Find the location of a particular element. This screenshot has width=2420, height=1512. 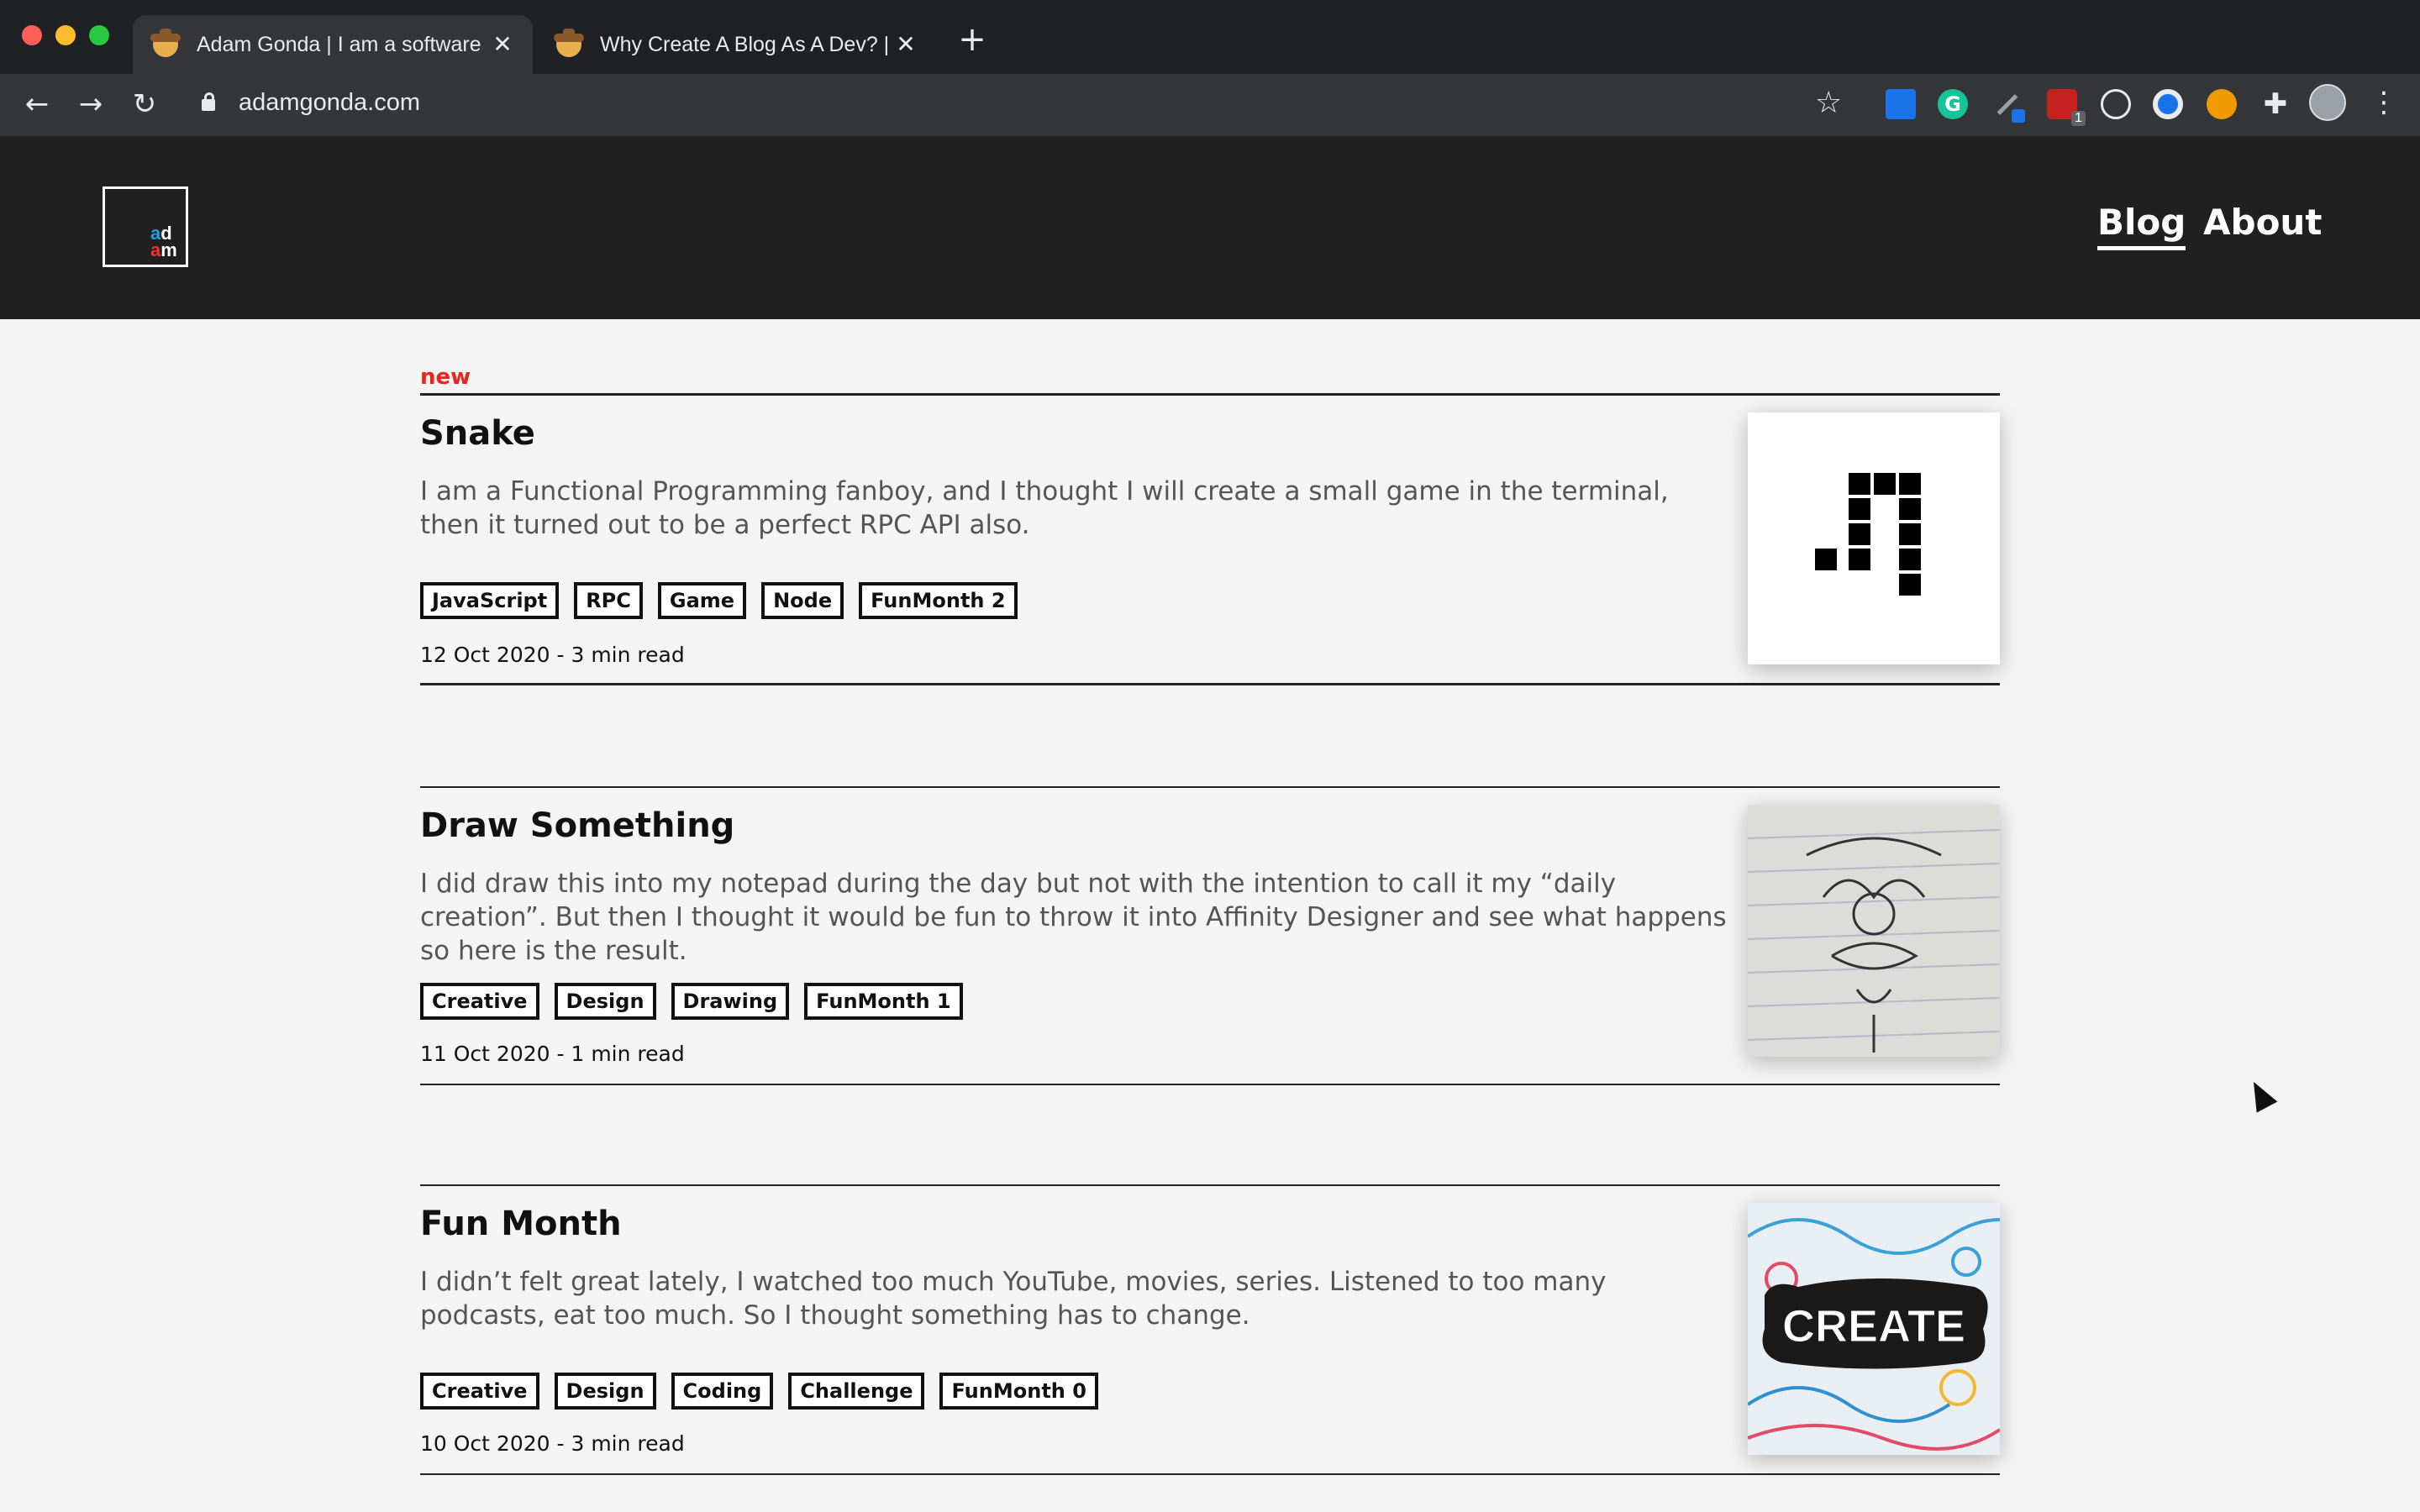

minimize-window-button is located at coordinates (65, 35).